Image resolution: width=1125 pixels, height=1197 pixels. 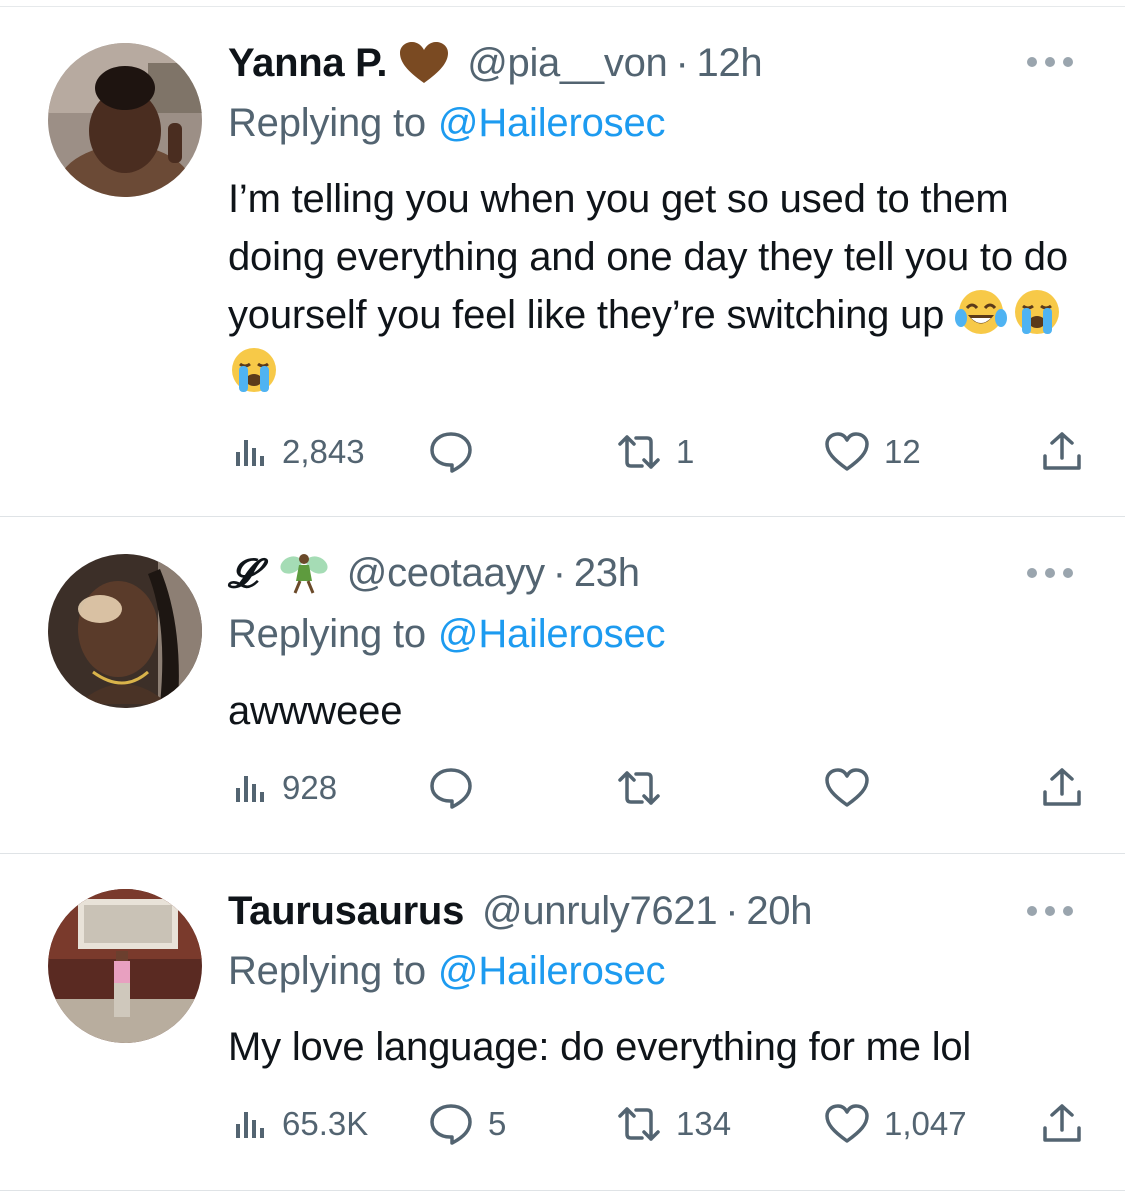 I want to click on tweet-text-content: awwweee, so click(x=315, y=711).